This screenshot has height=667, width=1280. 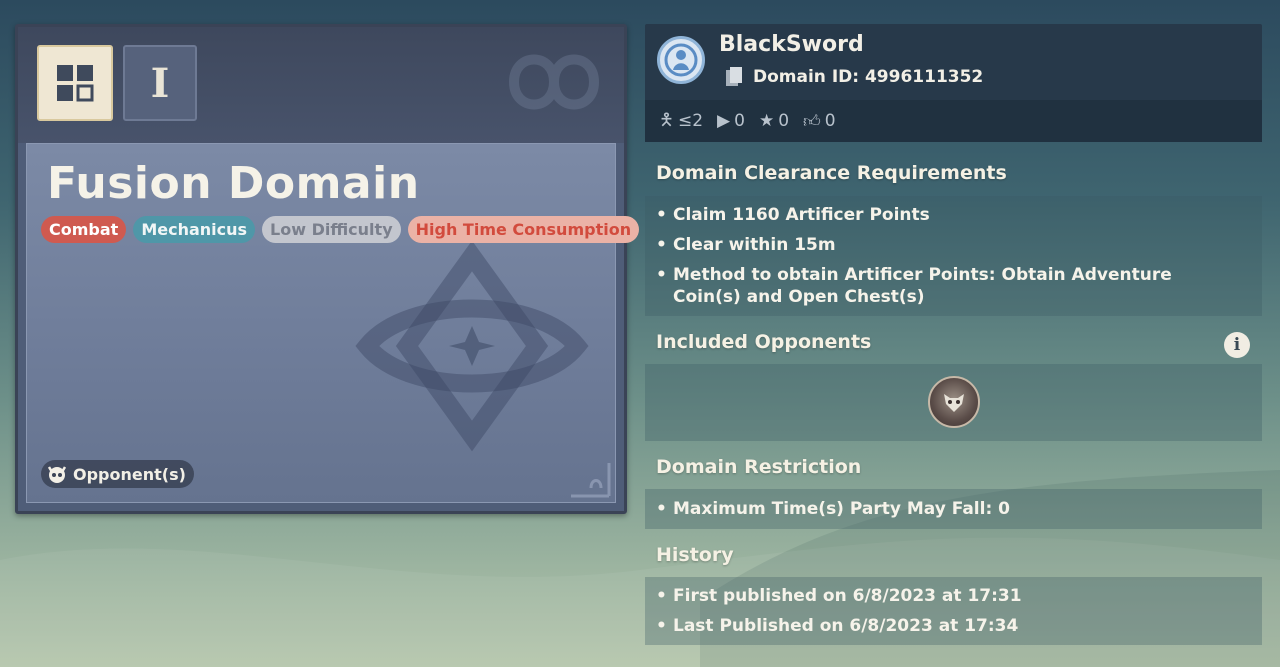 I want to click on plays-value: 0, so click(x=739, y=121).